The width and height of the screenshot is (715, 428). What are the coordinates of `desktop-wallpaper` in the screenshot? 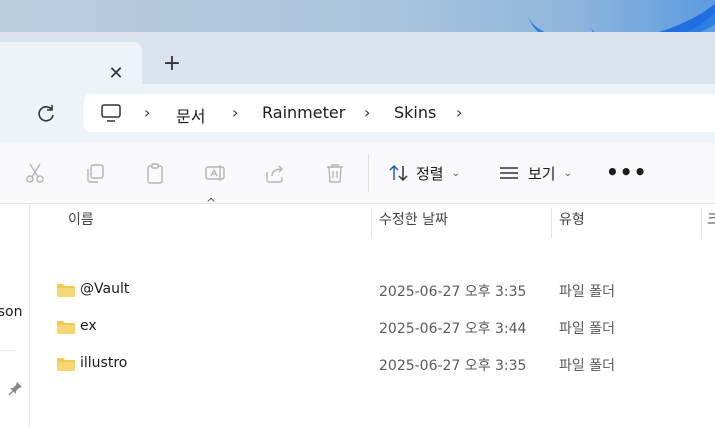 It's located at (357, 16).